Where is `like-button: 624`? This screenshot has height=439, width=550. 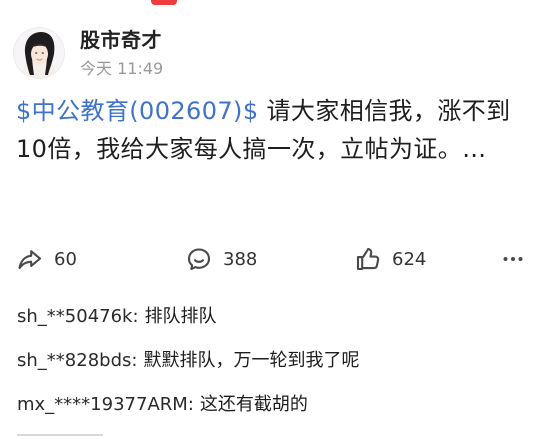
like-button: 624 is located at coordinates (390, 259).